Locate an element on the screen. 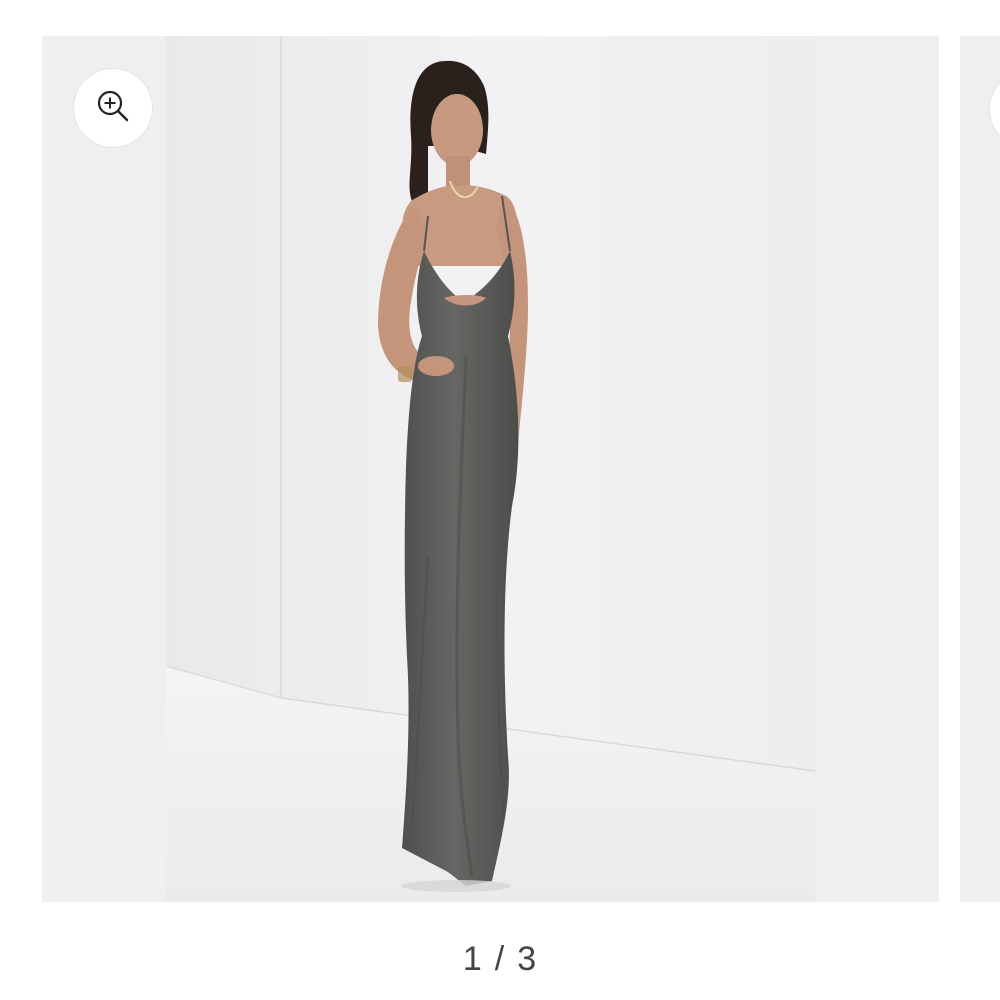 The width and height of the screenshot is (1000, 1000). zoom-in-icon is located at coordinates (113, 108).